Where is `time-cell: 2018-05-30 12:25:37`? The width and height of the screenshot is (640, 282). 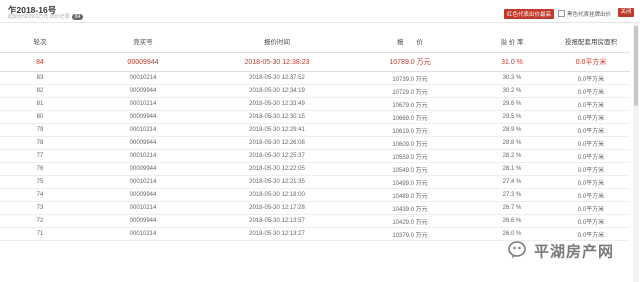 time-cell: 2018-05-30 12:25:37 is located at coordinates (277, 156).